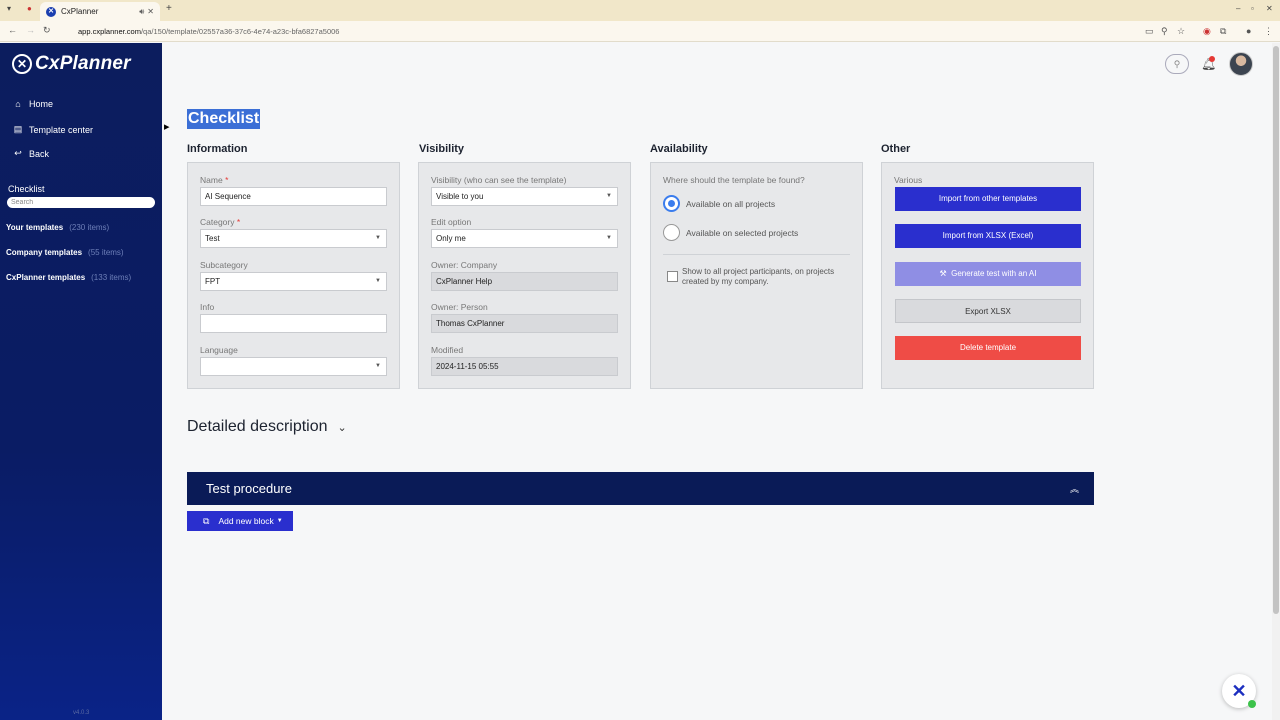 This screenshot has height=720, width=1280. What do you see at coordinates (1252, 8) in the screenshot?
I see `maximize-icon: ▫` at bounding box center [1252, 8].